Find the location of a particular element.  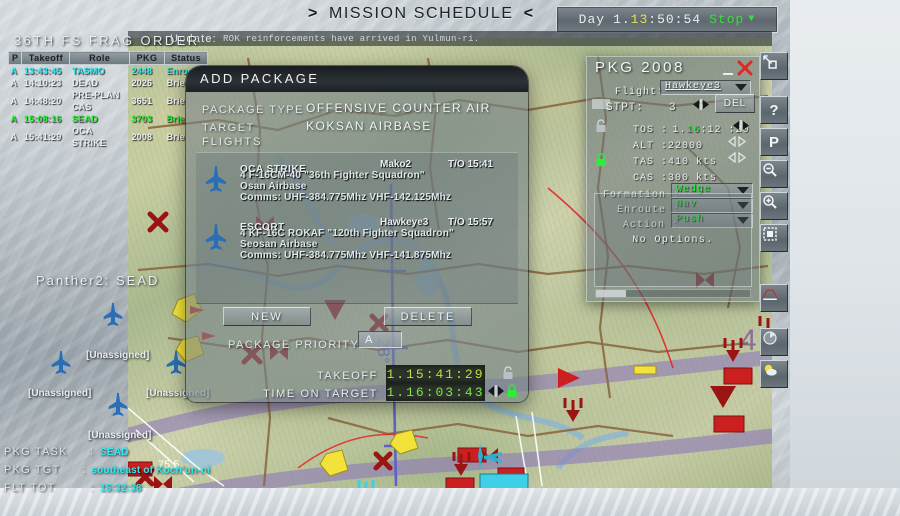

cas-label: CAS : is located at coordinates (651, 178).